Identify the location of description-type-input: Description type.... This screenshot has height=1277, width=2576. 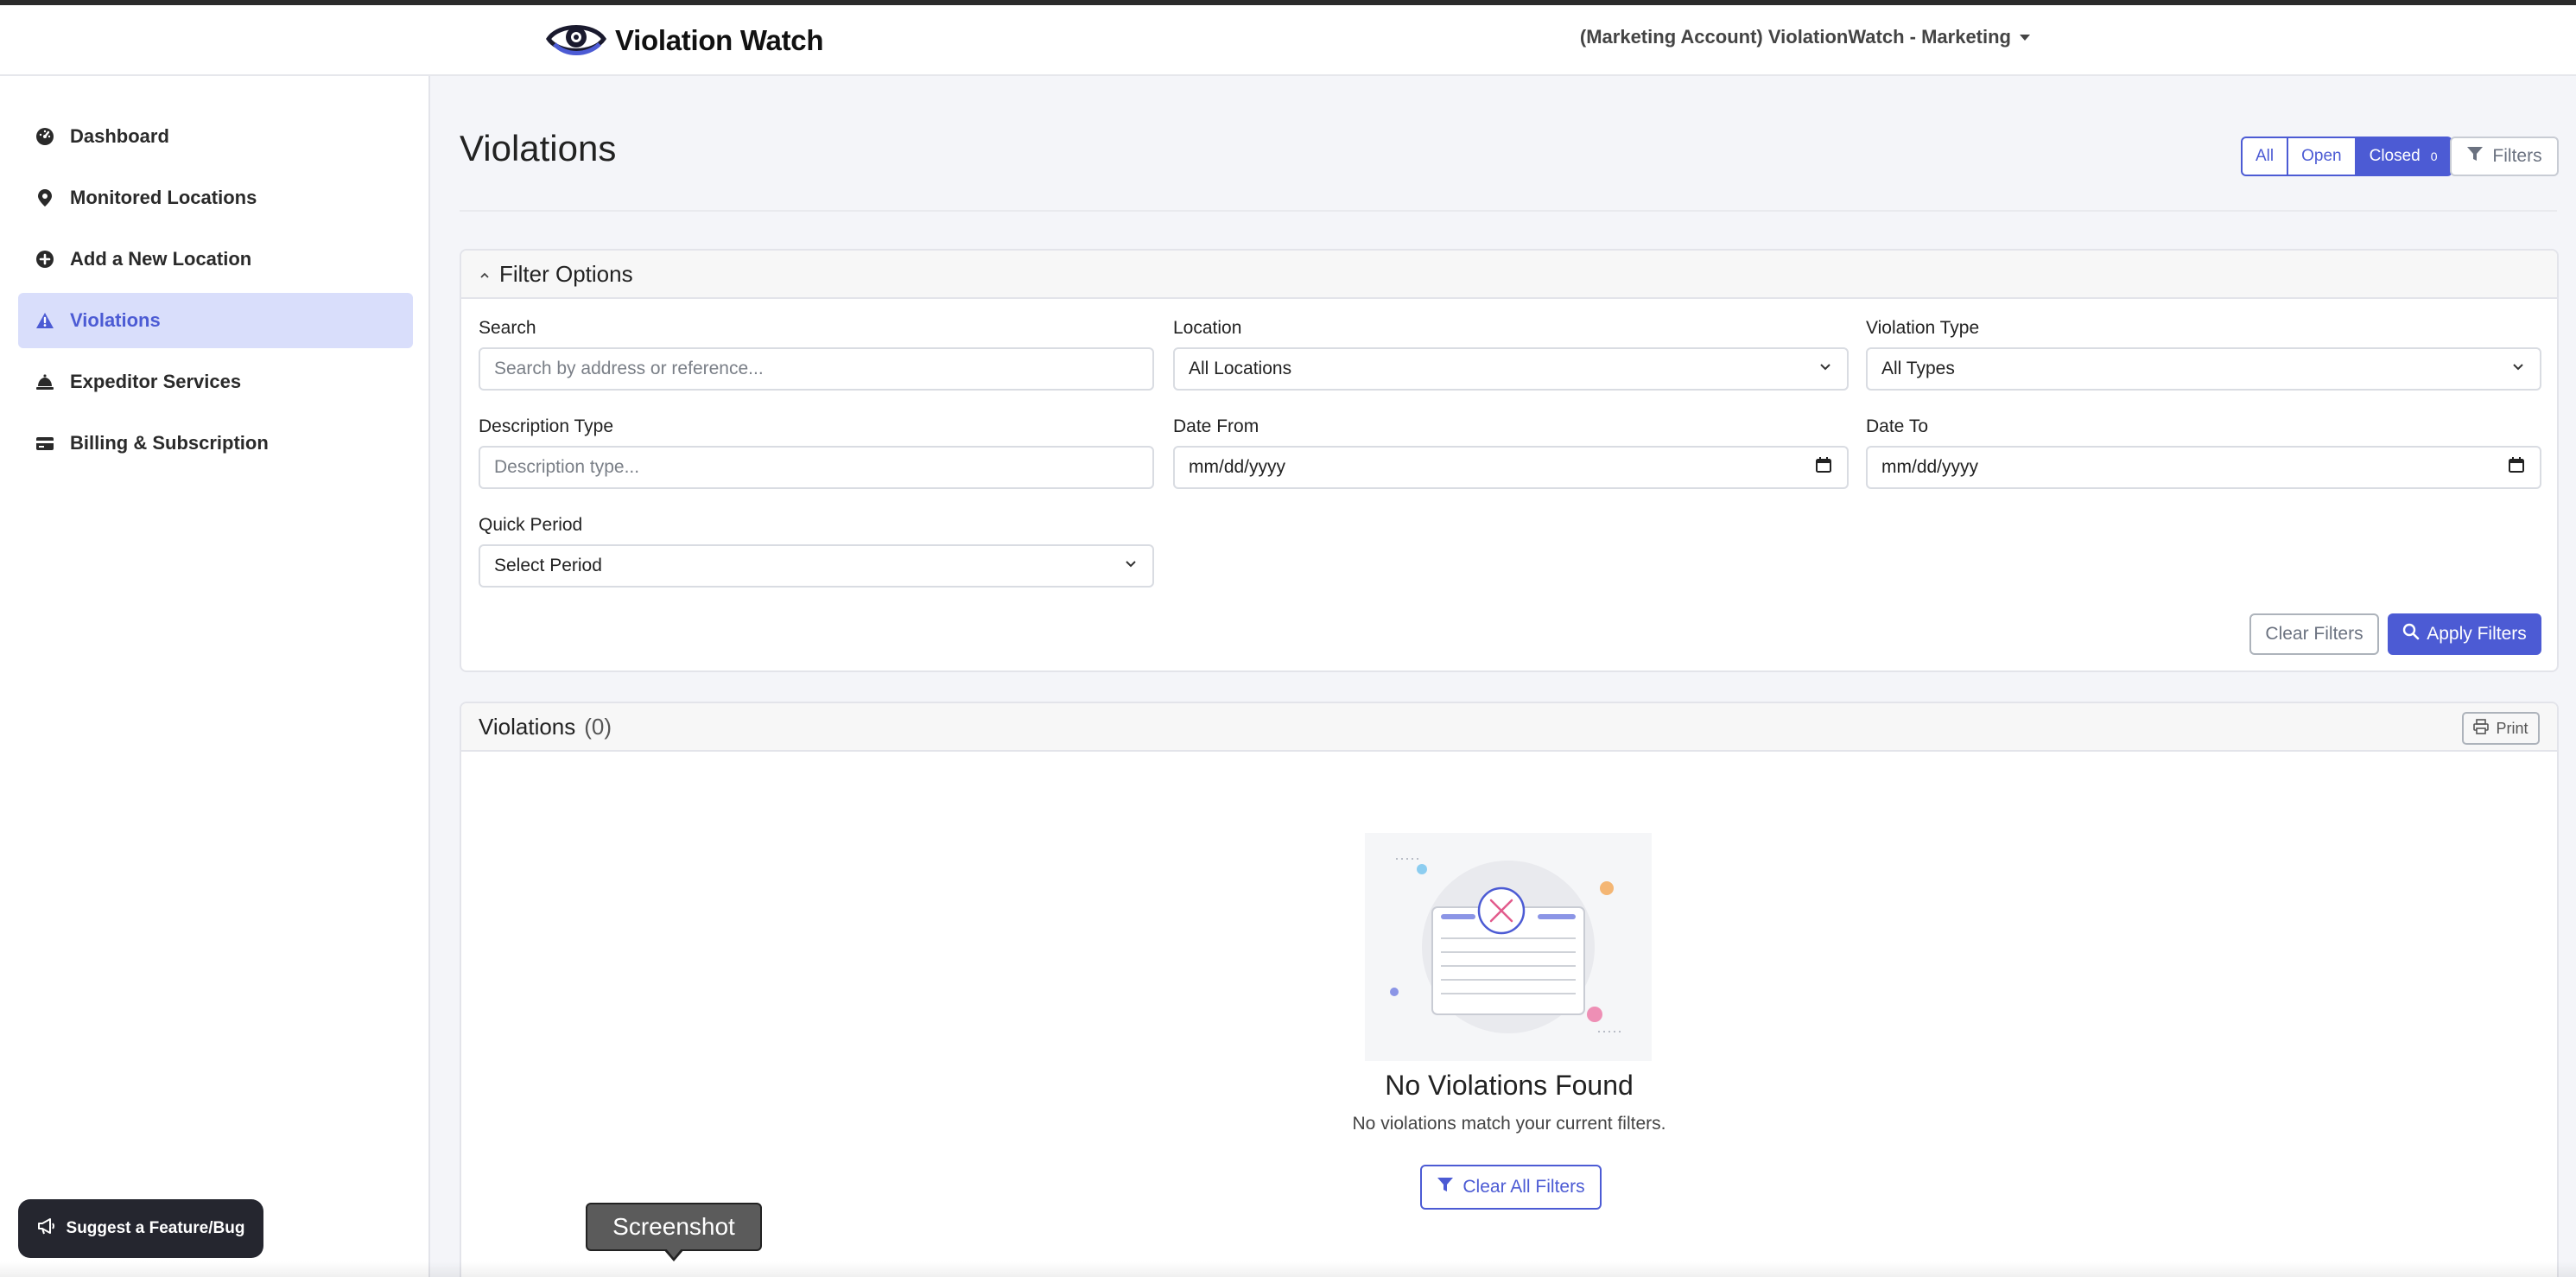
(816, 467).